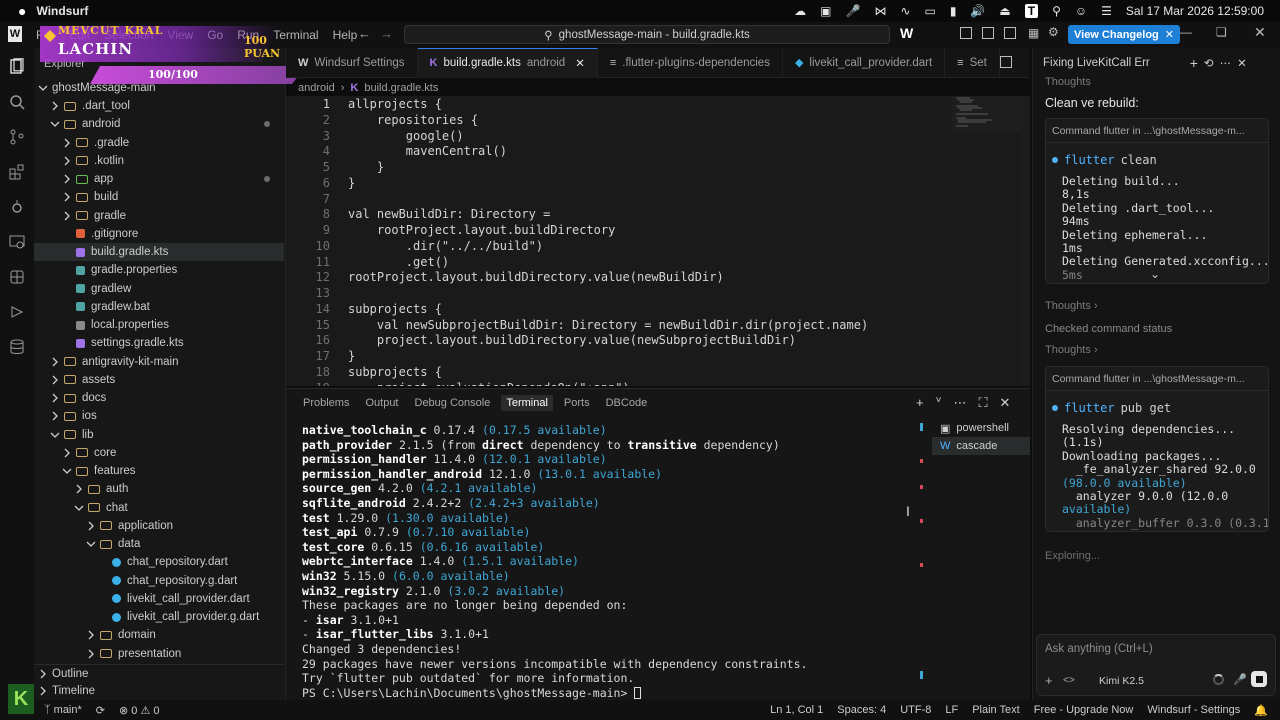 This screenshot has width=1280, height=720. I want to click on panel-tab-debug-console: Debug Console, so click(453, 403).